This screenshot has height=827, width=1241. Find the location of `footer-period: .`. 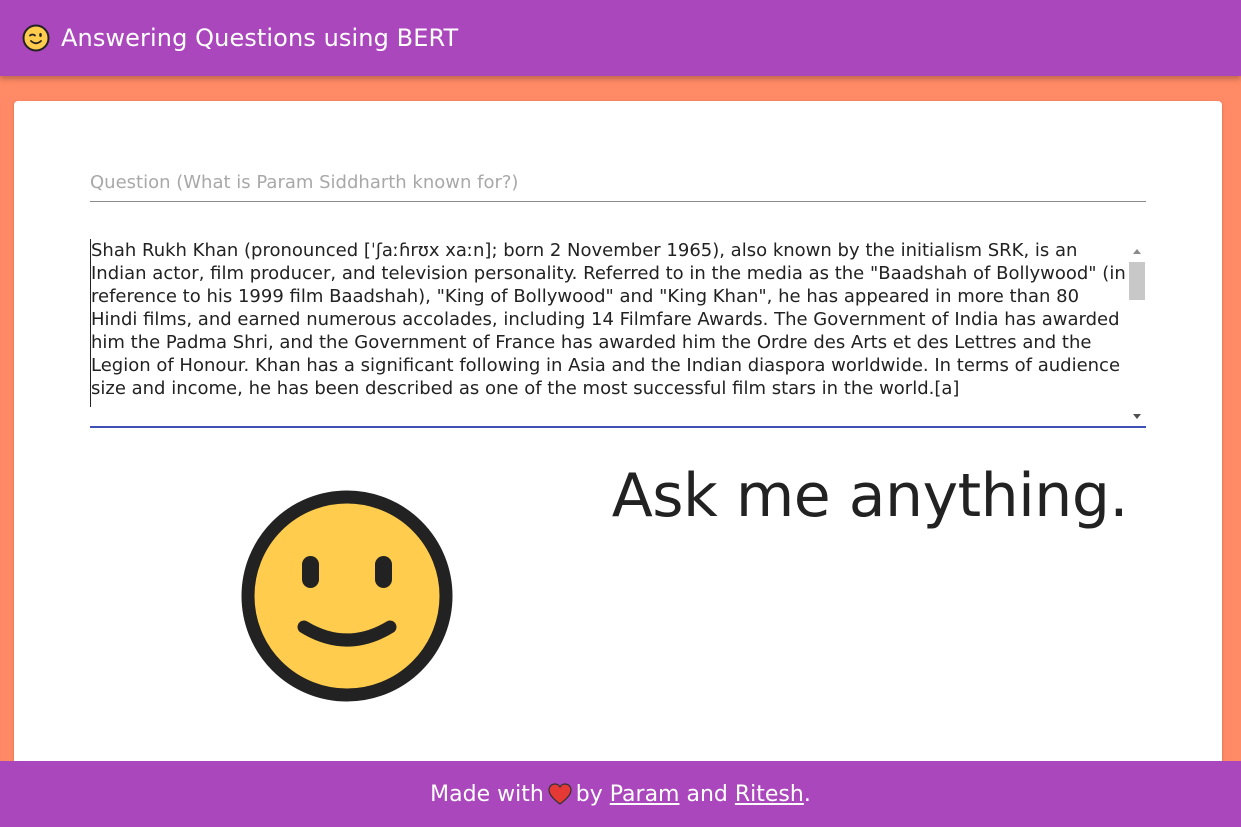

footer-period: . is located at coordinates (807, 794).